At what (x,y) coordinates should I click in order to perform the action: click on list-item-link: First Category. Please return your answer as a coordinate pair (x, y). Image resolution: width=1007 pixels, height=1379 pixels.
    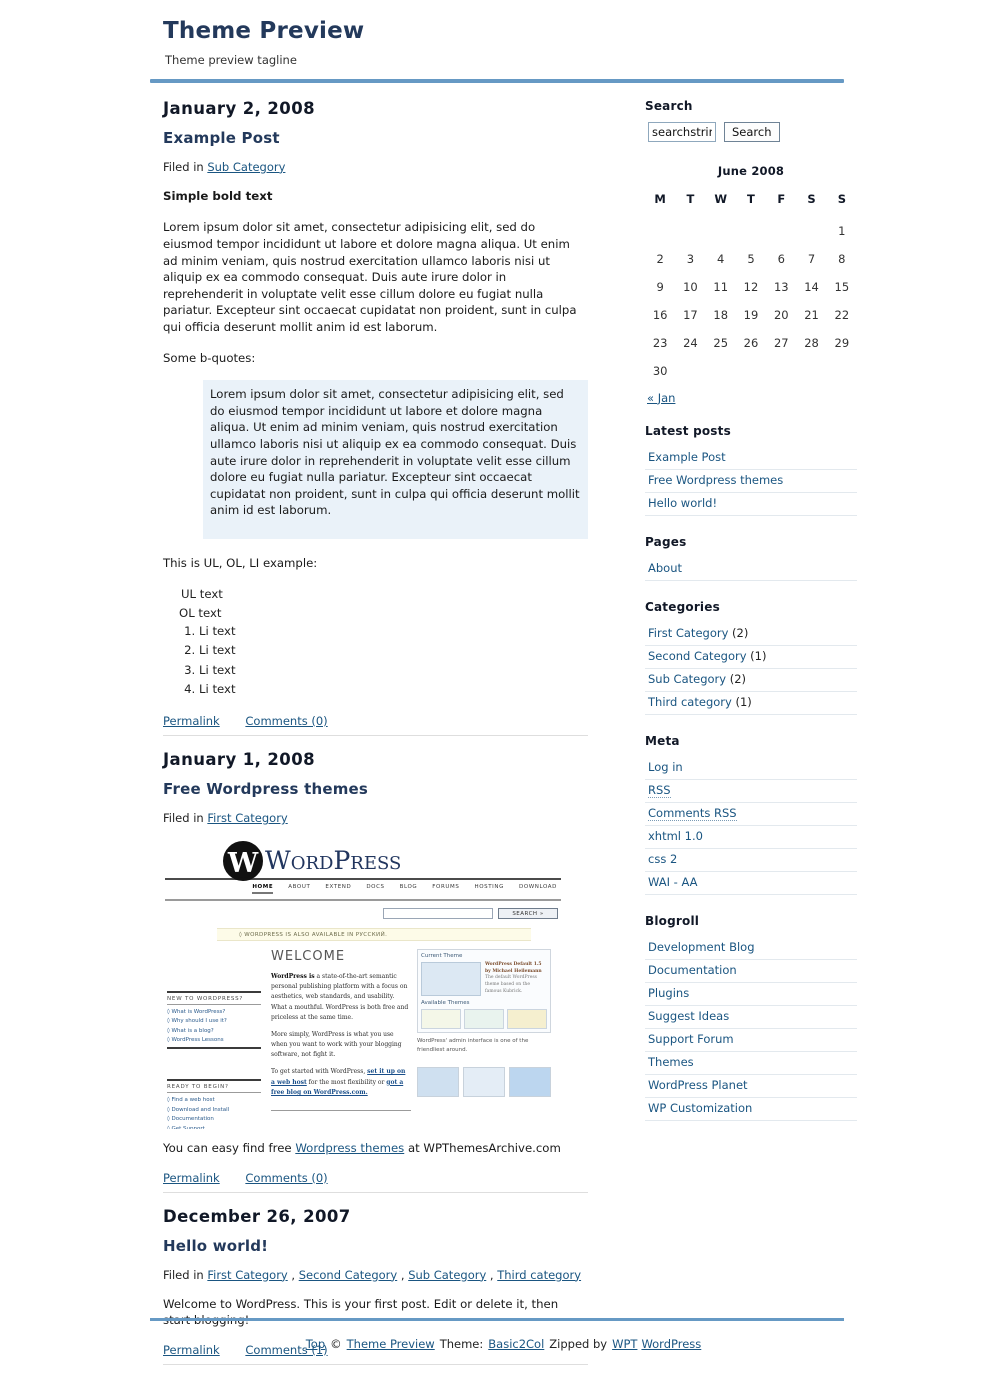
    Looking at the image, I should click on (688, 633).